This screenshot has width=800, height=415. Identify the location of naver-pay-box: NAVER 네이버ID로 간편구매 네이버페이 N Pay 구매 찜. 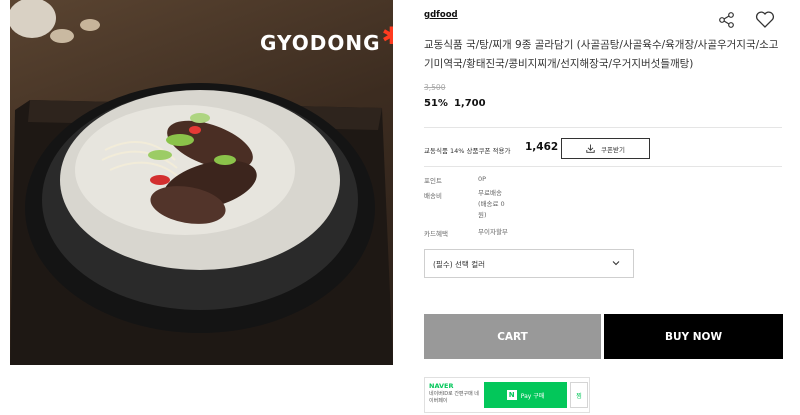
(507, 395).